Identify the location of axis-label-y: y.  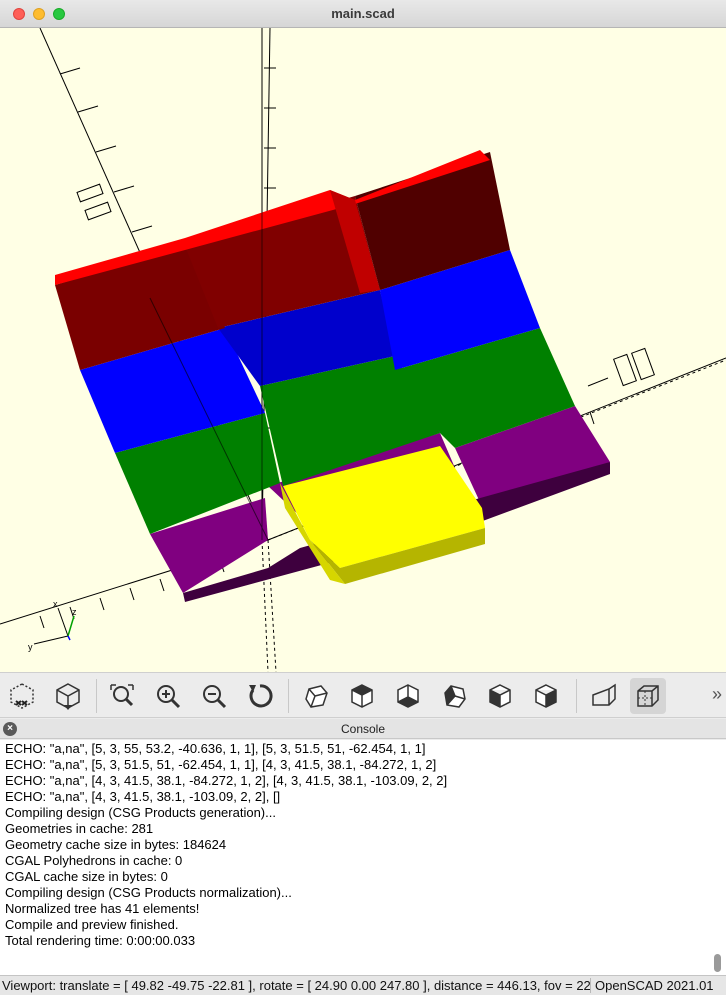
(30, 647).